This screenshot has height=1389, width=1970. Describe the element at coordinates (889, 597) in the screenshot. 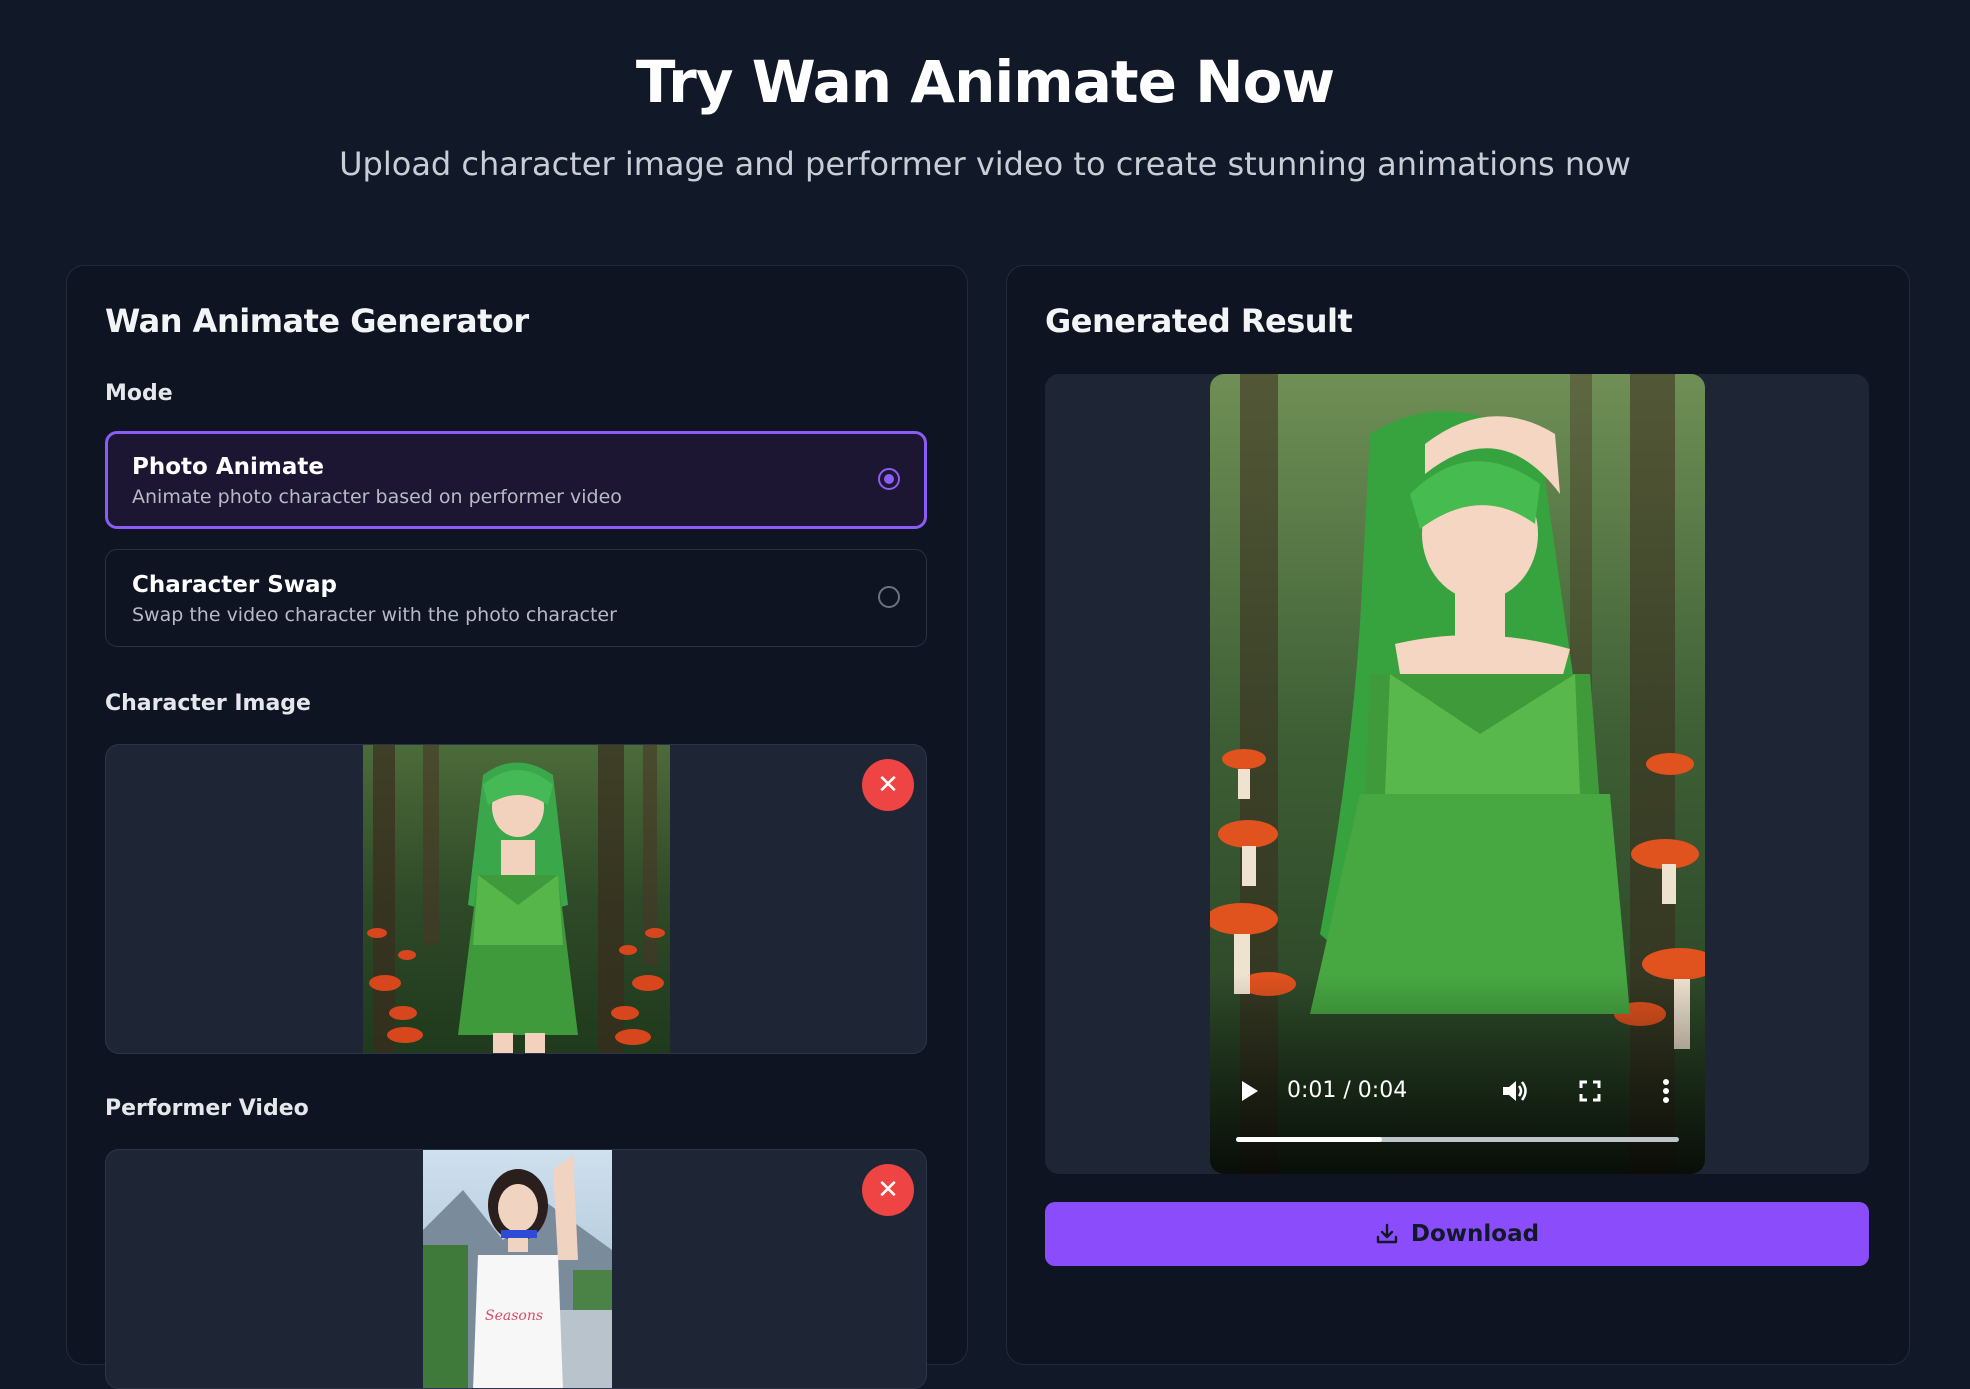

I see `radio-unselected` at that location.